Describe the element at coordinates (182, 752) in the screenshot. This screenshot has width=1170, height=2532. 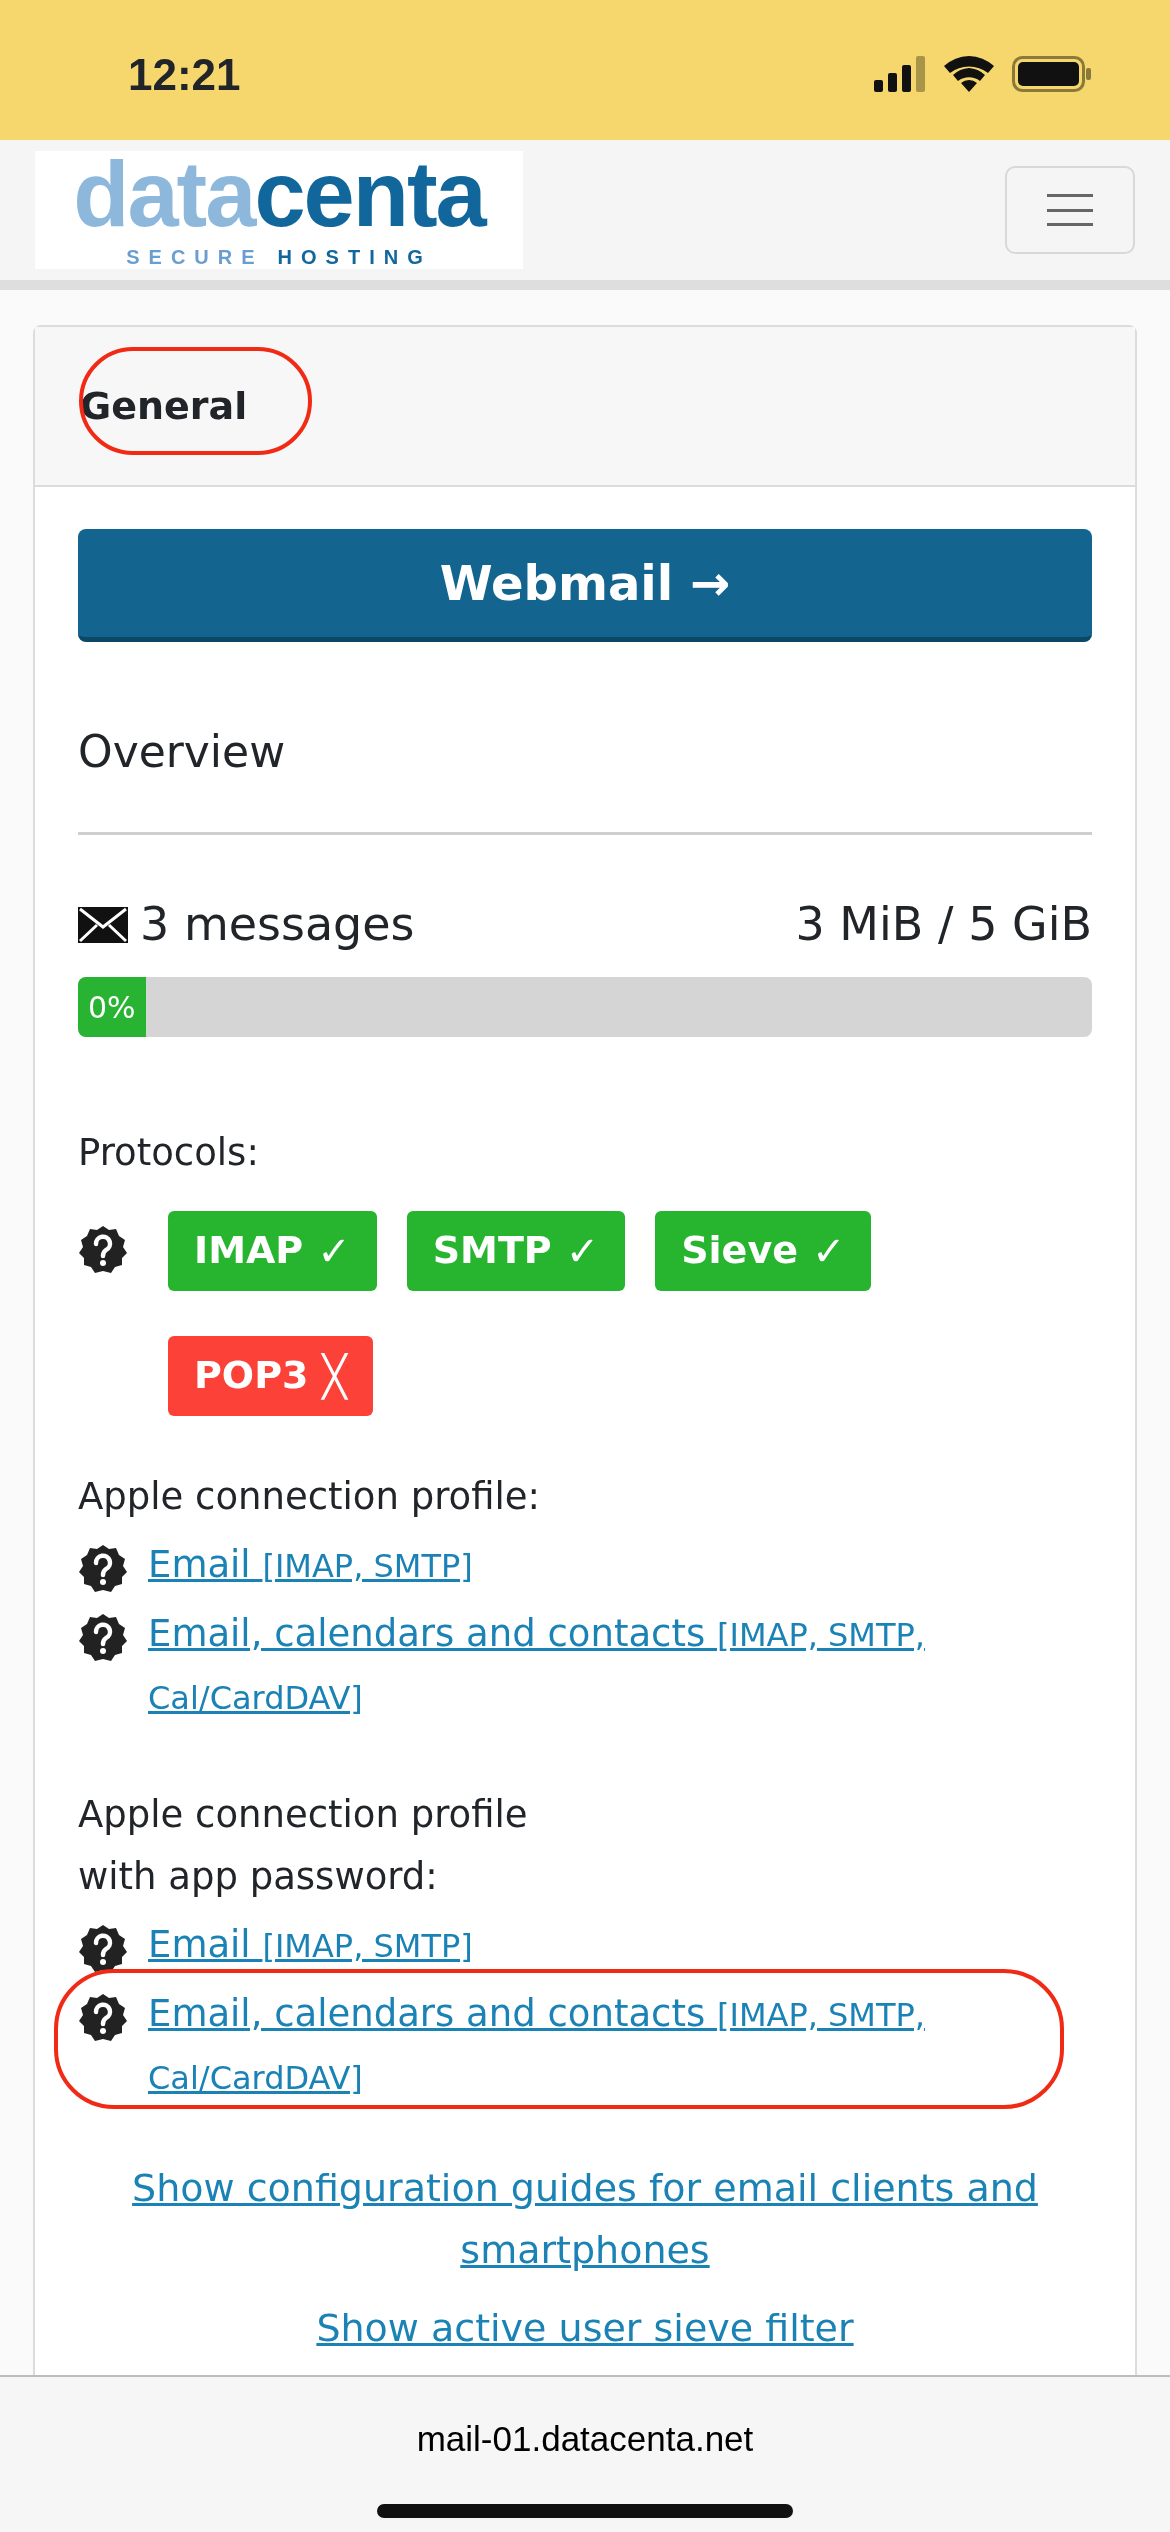
I see `section-title: Overview` at that location.